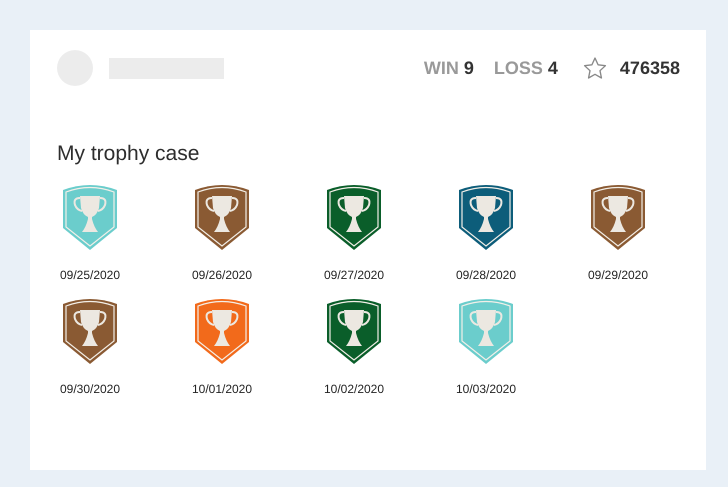  Describe the element at coordinates (486, 275) in the screenshot. I see `trophy-date: 09/28/2020` at that location.